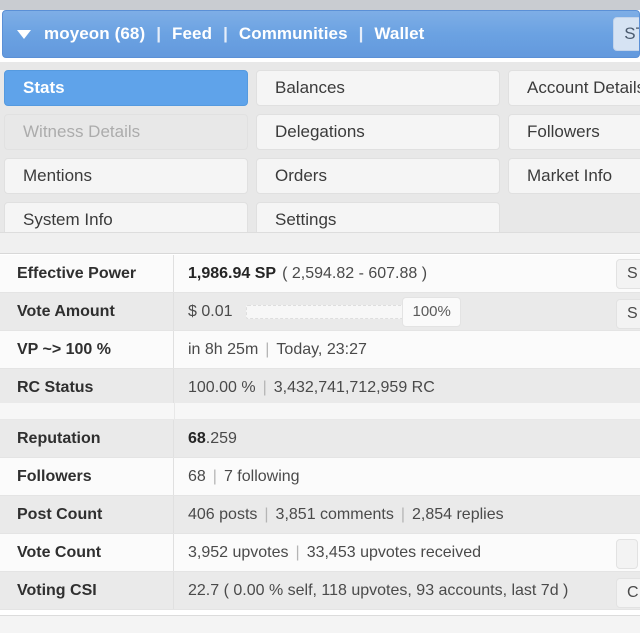  What do you see at coordinates (192, 34) in the screenshot?
I see `navbar-link-feed: Feed` at bounding box center [192, 34].